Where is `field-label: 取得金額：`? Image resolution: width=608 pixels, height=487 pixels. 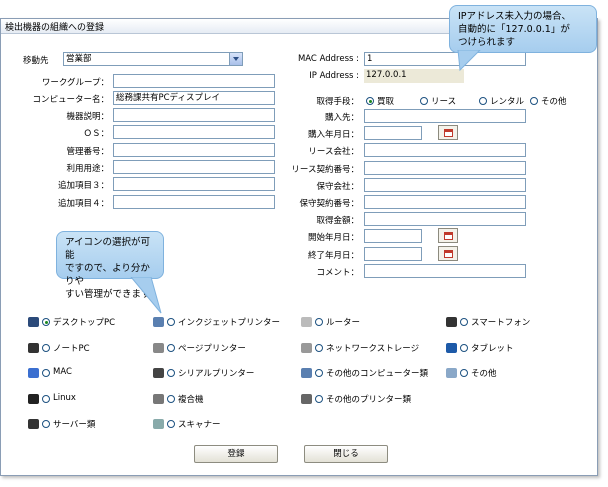 field-label: 取得金額： is located at coordinates (337, 221).